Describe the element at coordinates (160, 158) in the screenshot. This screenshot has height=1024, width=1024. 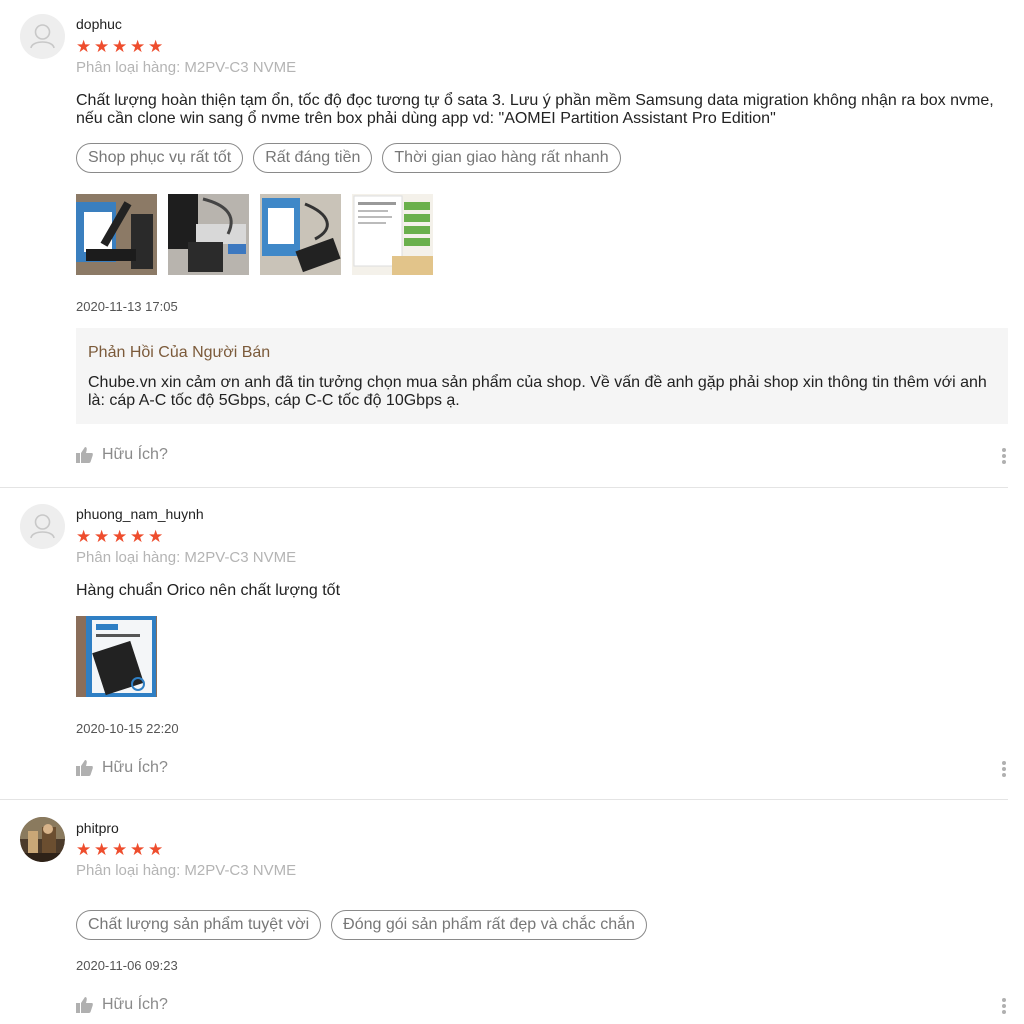
I see `review-tag: Shop phục vụ rất tốt` at that location.